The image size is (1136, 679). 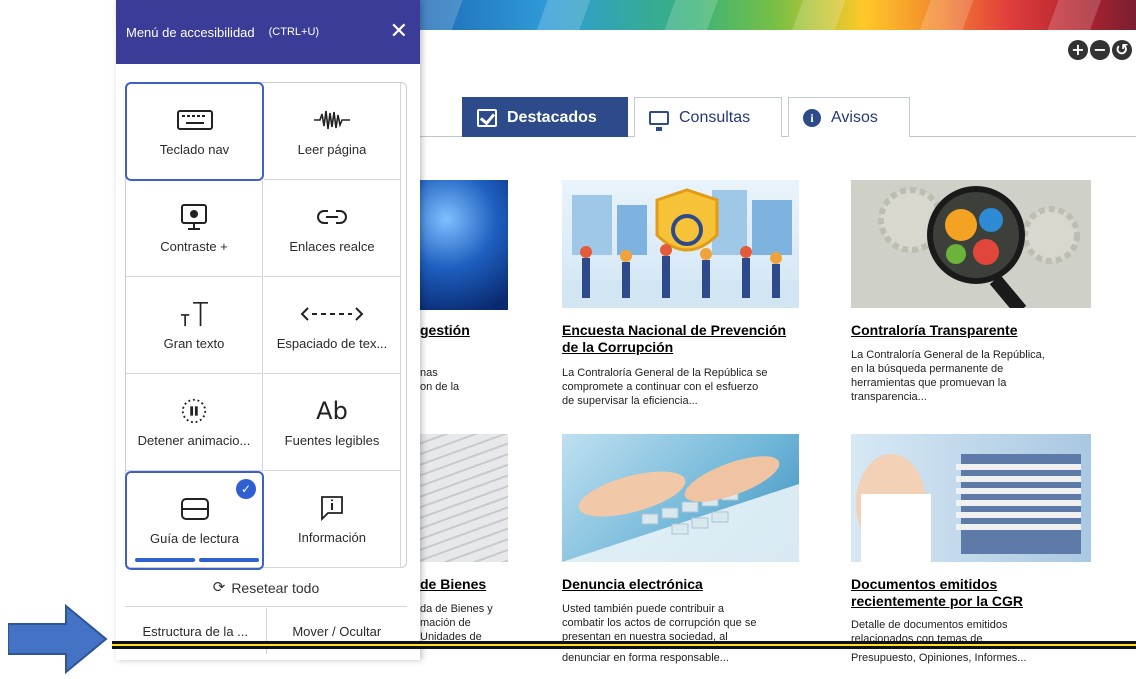 I want to click on zoom-in-icon: +, so click(x=1078, y=50).